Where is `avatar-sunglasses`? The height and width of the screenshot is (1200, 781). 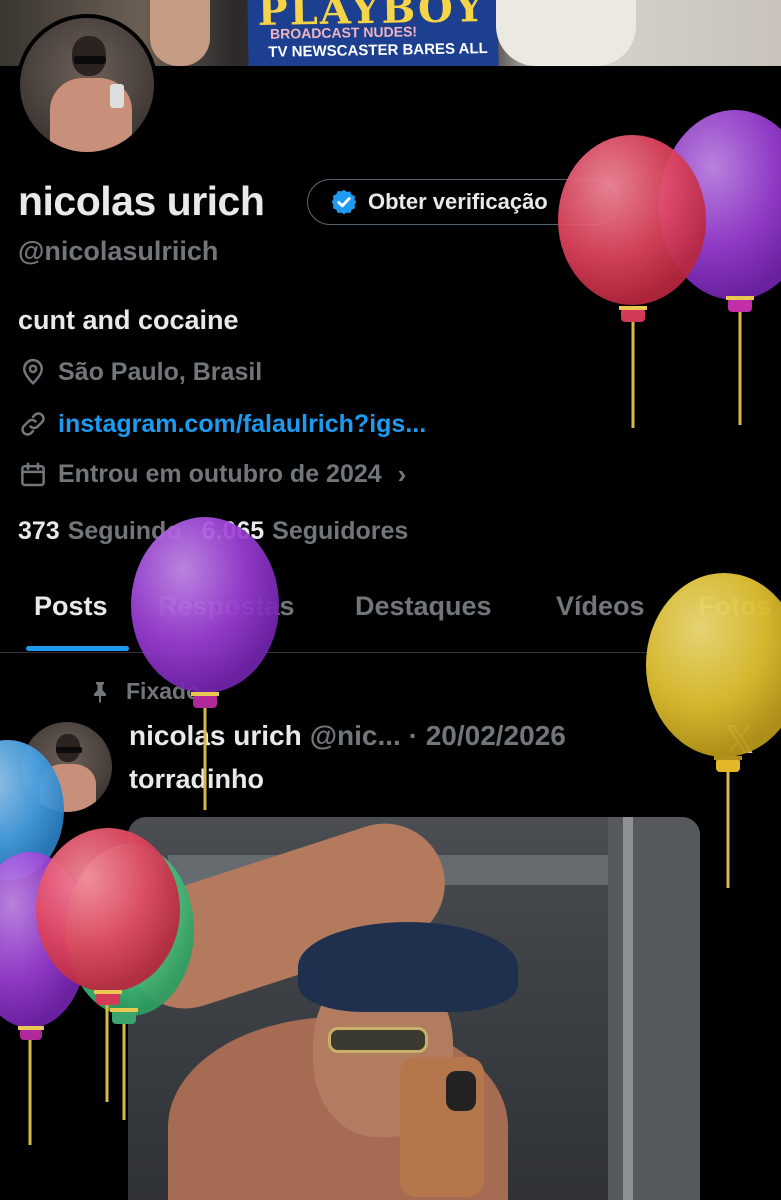
avatar-sunglasses is located at coordinates (90, 60).